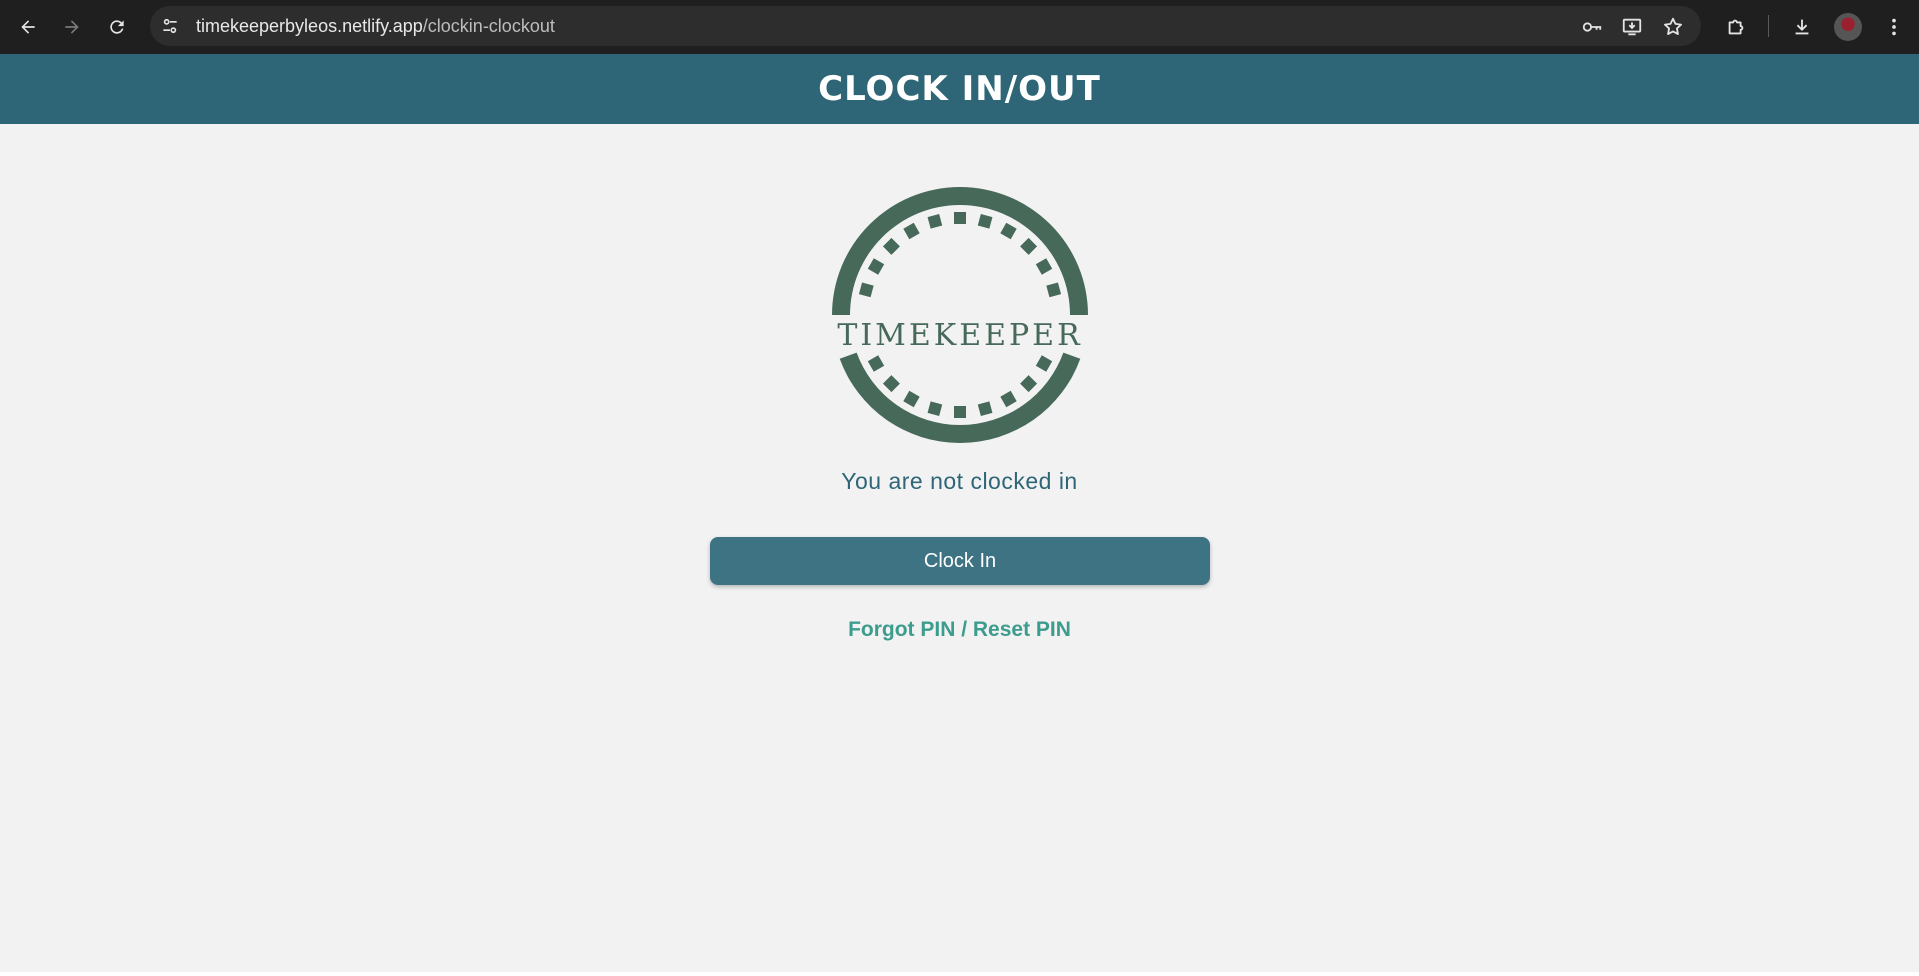 This screenshot has width=1919, height=976. Describe the element at coordinates (1848, 27) in the screenshot. I see `profile-avatar` at that location.